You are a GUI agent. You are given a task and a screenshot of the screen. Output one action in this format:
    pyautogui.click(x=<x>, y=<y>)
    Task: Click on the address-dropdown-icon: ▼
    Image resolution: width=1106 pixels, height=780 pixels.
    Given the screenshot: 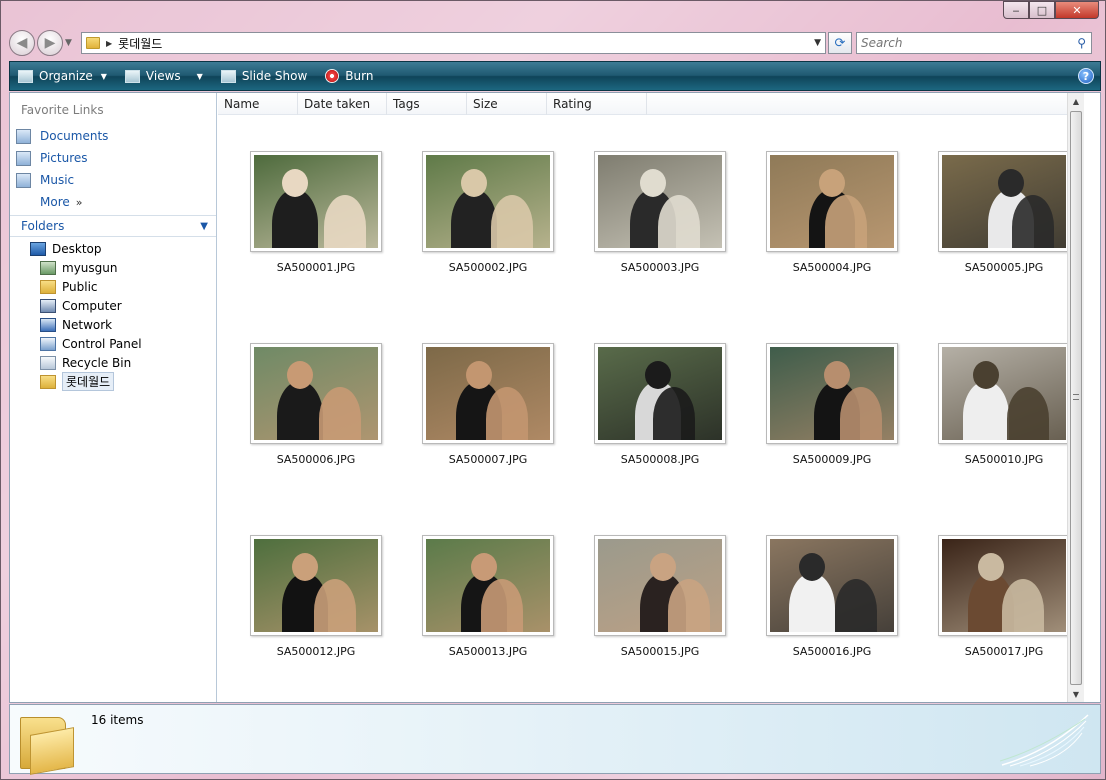 What is the action you would take?
    pyautogui.click(x=817, y=43)
    